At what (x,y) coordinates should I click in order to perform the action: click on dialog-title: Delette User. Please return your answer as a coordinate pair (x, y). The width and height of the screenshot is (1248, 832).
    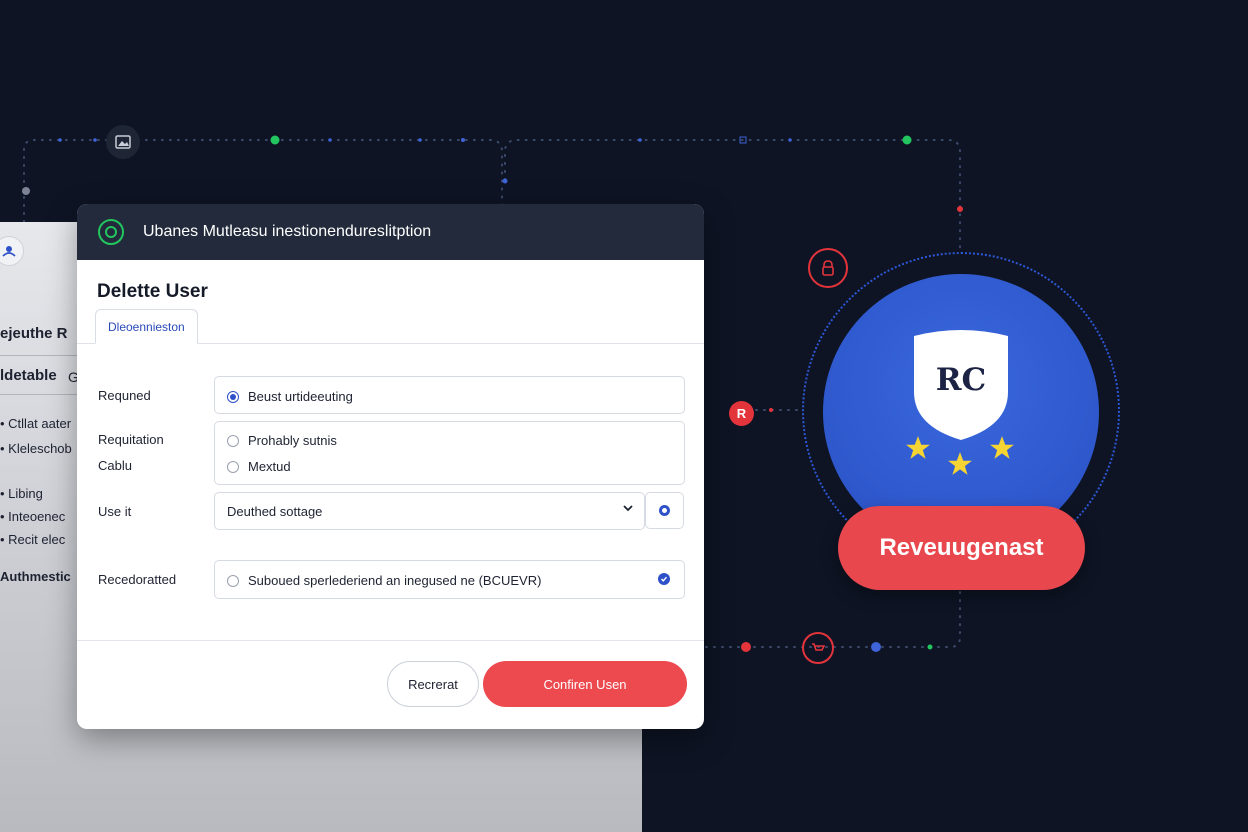
    Looking at the image, I should click on (152, 291).